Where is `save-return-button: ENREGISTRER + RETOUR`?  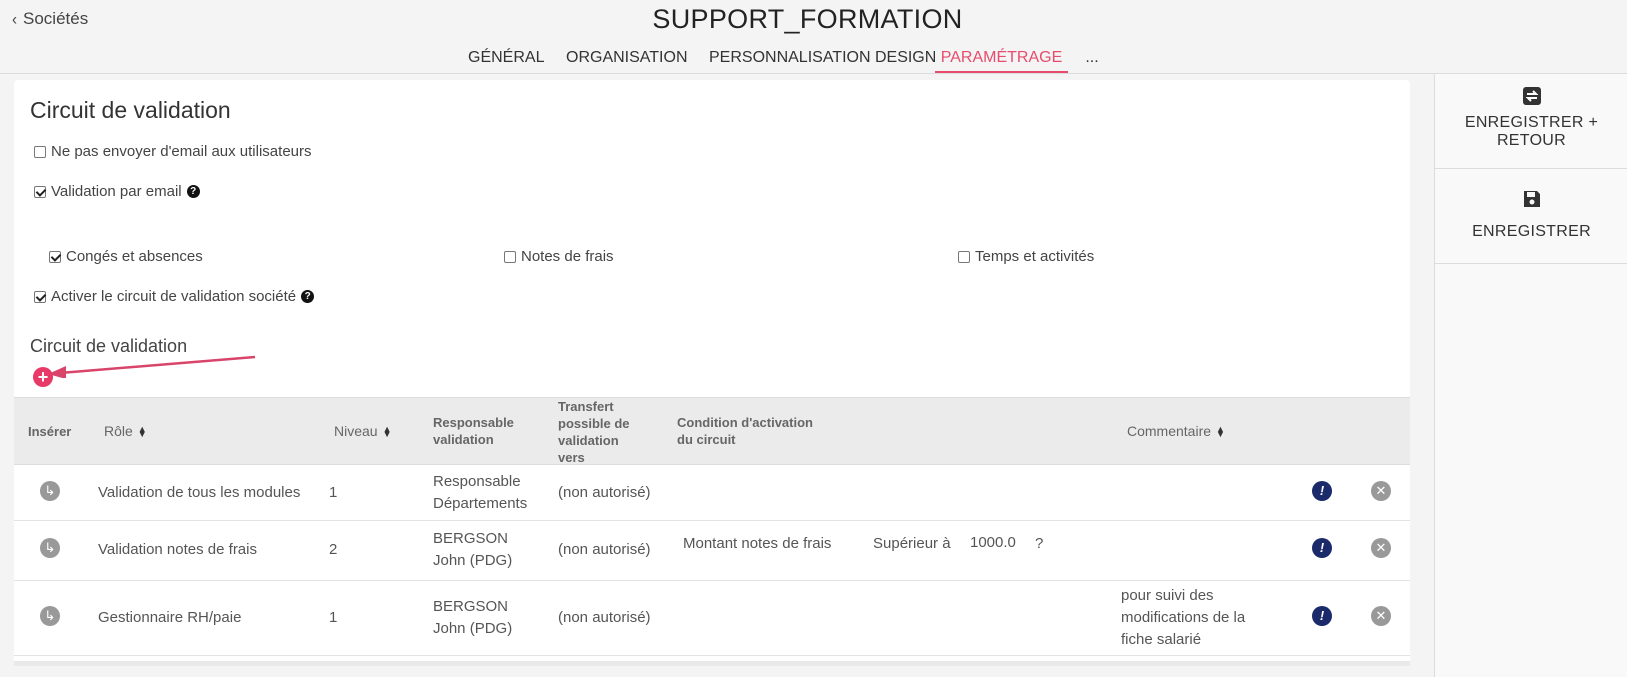 save-return-button: ENREGISTRER + RETOUR is located at coordinates (1531, 121).